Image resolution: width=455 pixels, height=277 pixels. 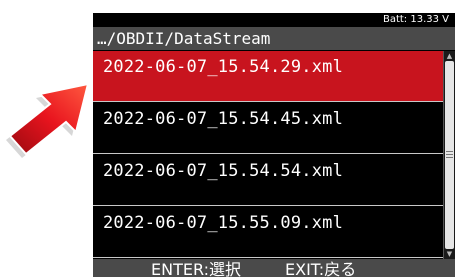 I want to click on path-header: …/OBDII/DataStream, so click(x=274, y=38).